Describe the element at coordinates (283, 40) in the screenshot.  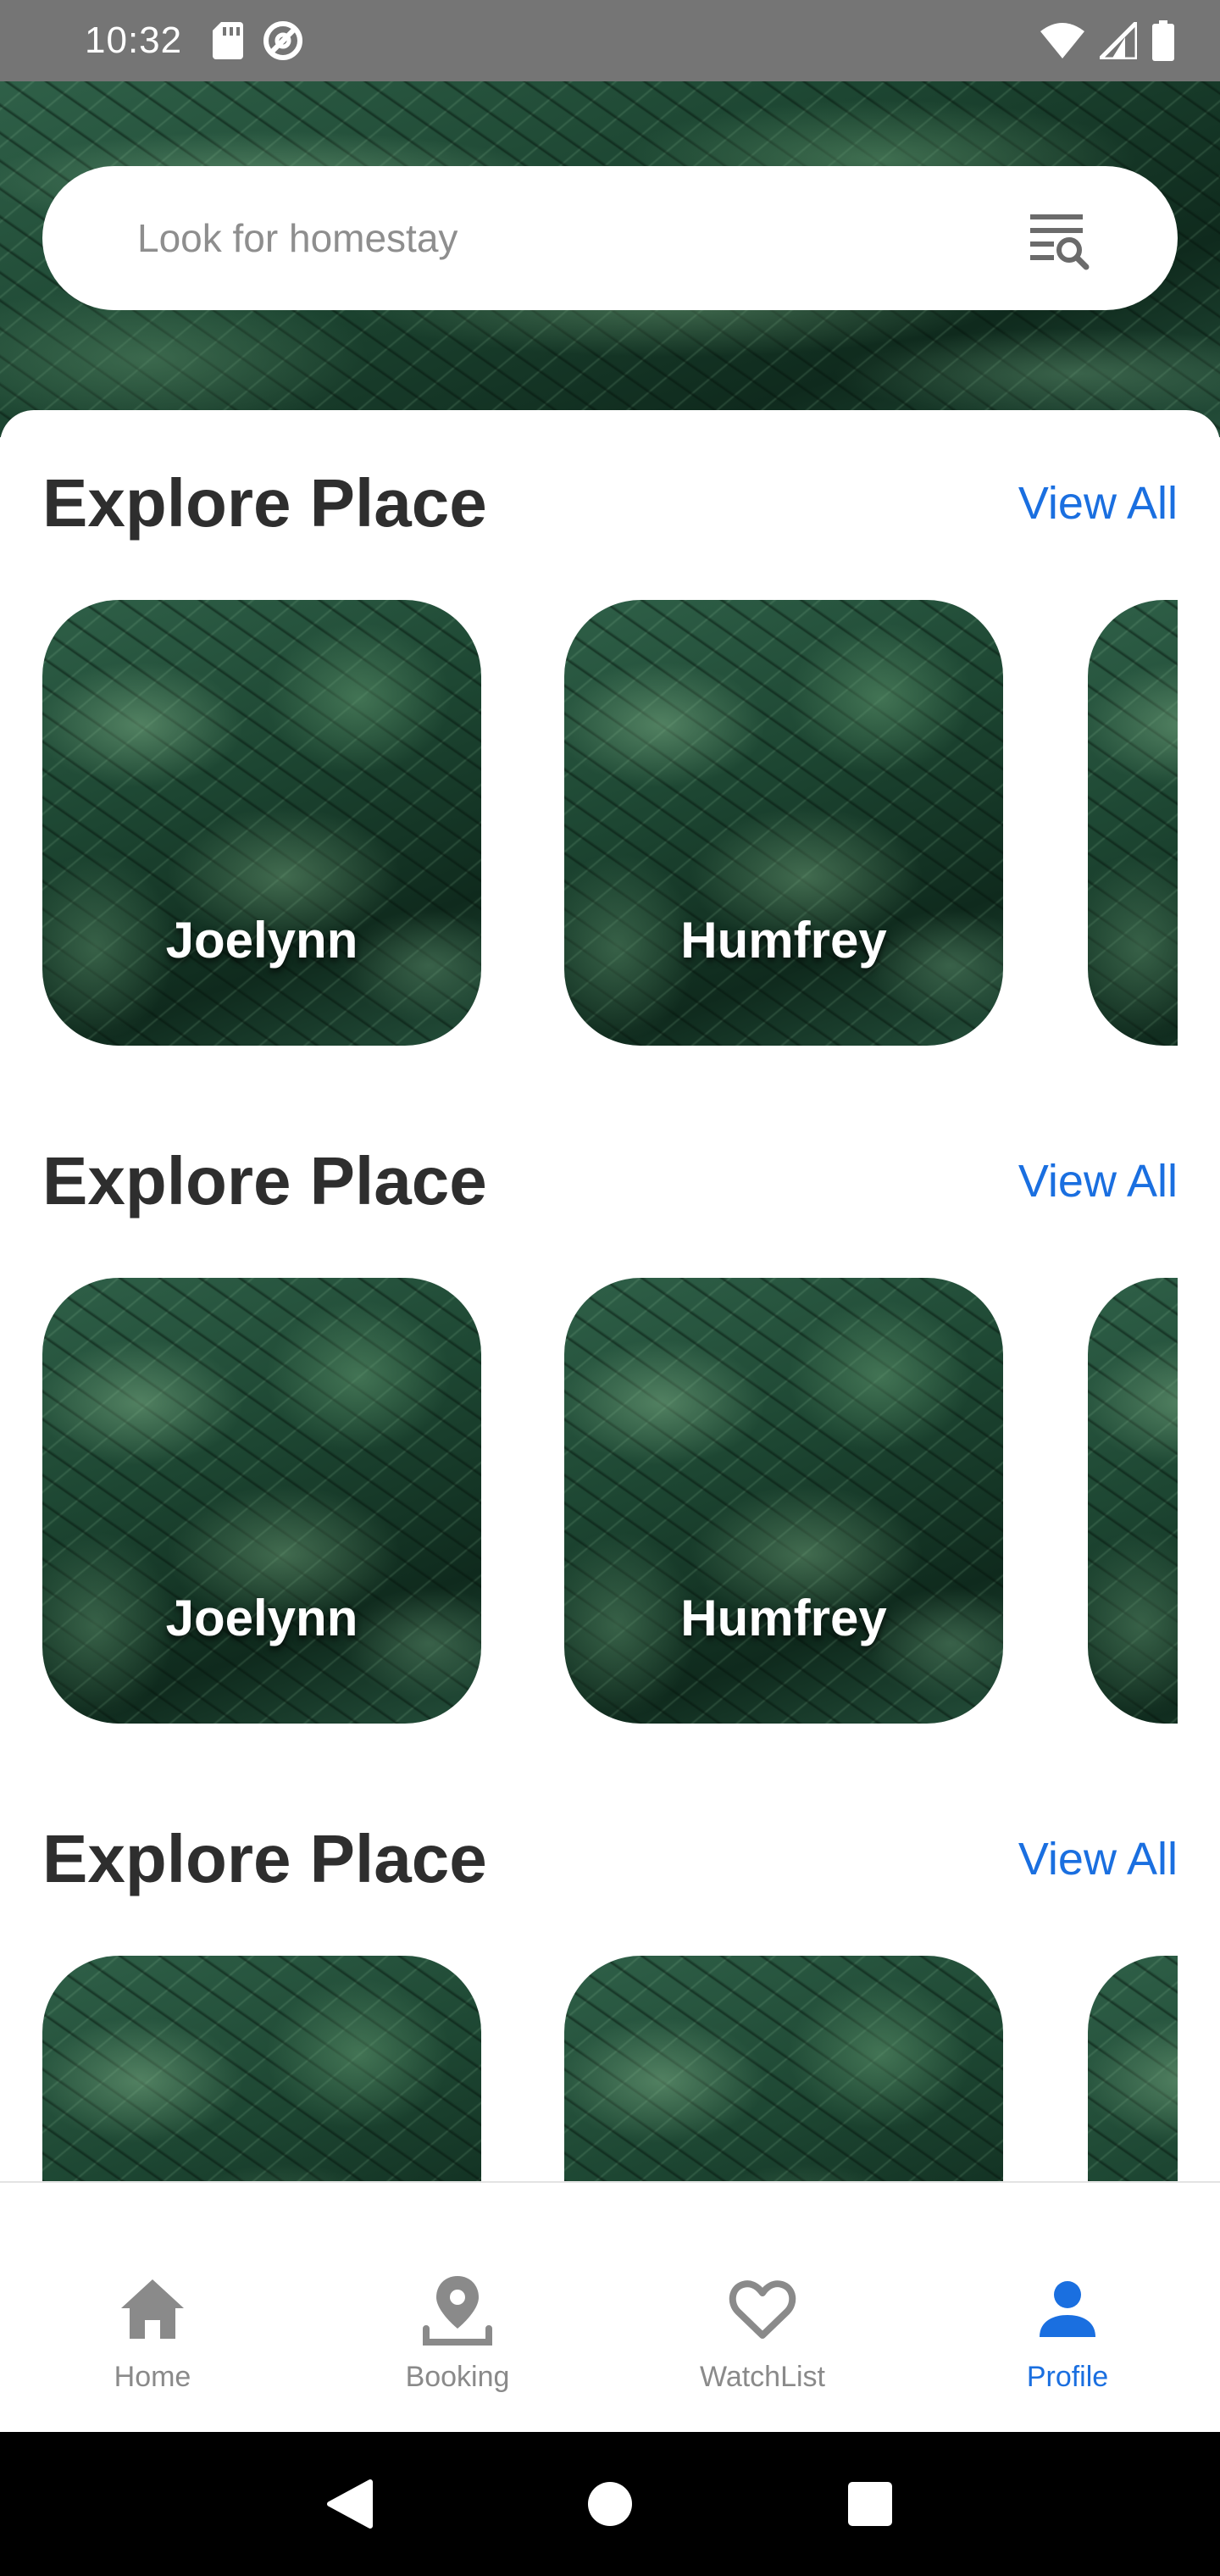
I see `at-sign-icon` at that location.